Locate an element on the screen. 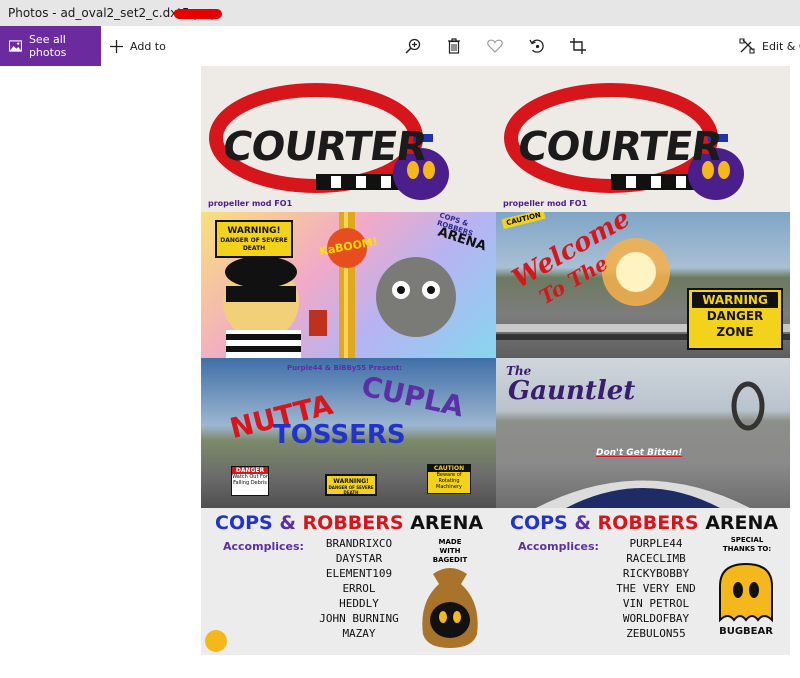 The image size is (800, 678). see-all-photos-button: See all photos is located at coordinates (50, 46).